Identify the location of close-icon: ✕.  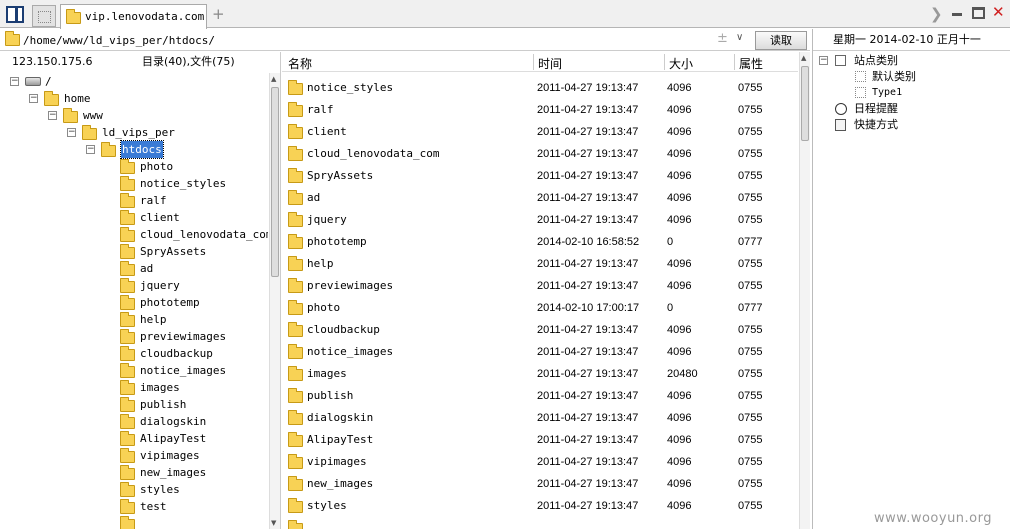
(998, 12).